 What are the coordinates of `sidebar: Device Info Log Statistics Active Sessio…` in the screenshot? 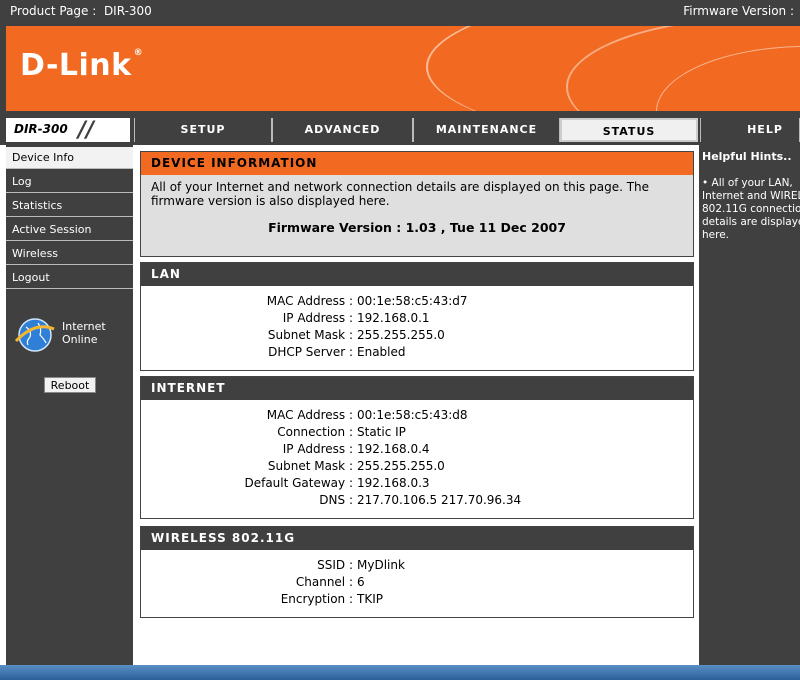 It's located at (69, 405).